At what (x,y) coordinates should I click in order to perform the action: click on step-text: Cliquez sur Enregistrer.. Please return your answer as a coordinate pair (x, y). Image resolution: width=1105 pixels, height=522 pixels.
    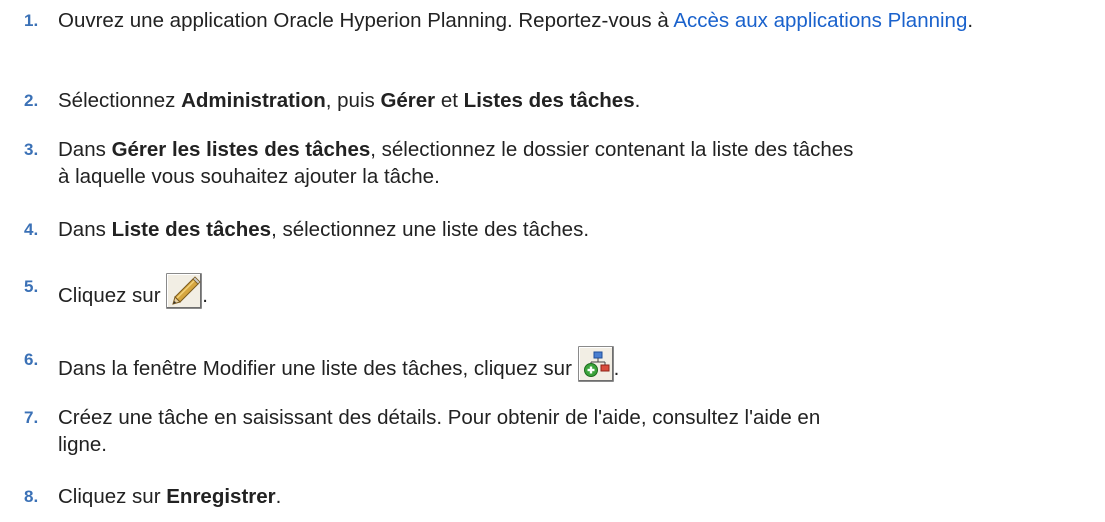
    Looking at the image, I should click on (170, 496).